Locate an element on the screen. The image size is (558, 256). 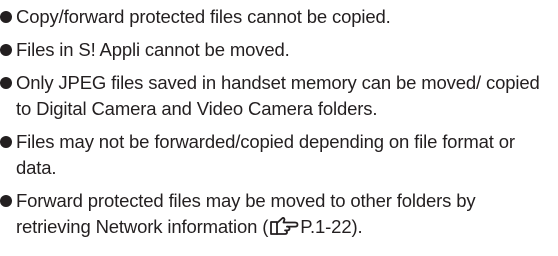
page-reference: P.1-22 is located at coordinates (326, 226).